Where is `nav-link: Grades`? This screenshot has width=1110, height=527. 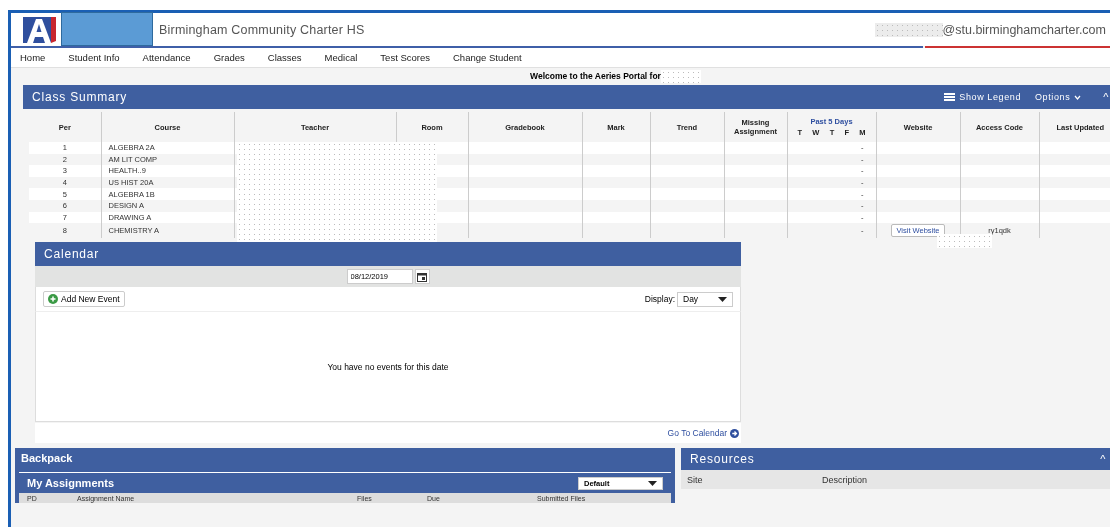 nav-link: Grades is located at coordinates (229, 57).